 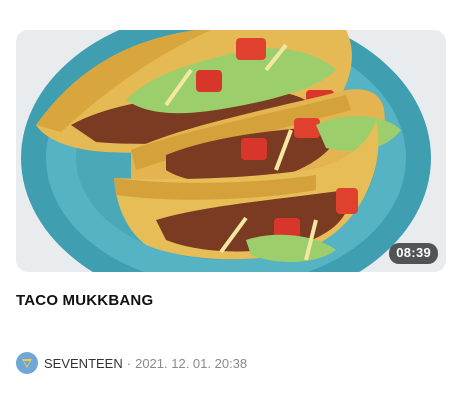 What do you see at coordinates (84, 300) in the screenshot?
I see `video-title: TACO MUKKBANG` at bounding box center [84, 300].